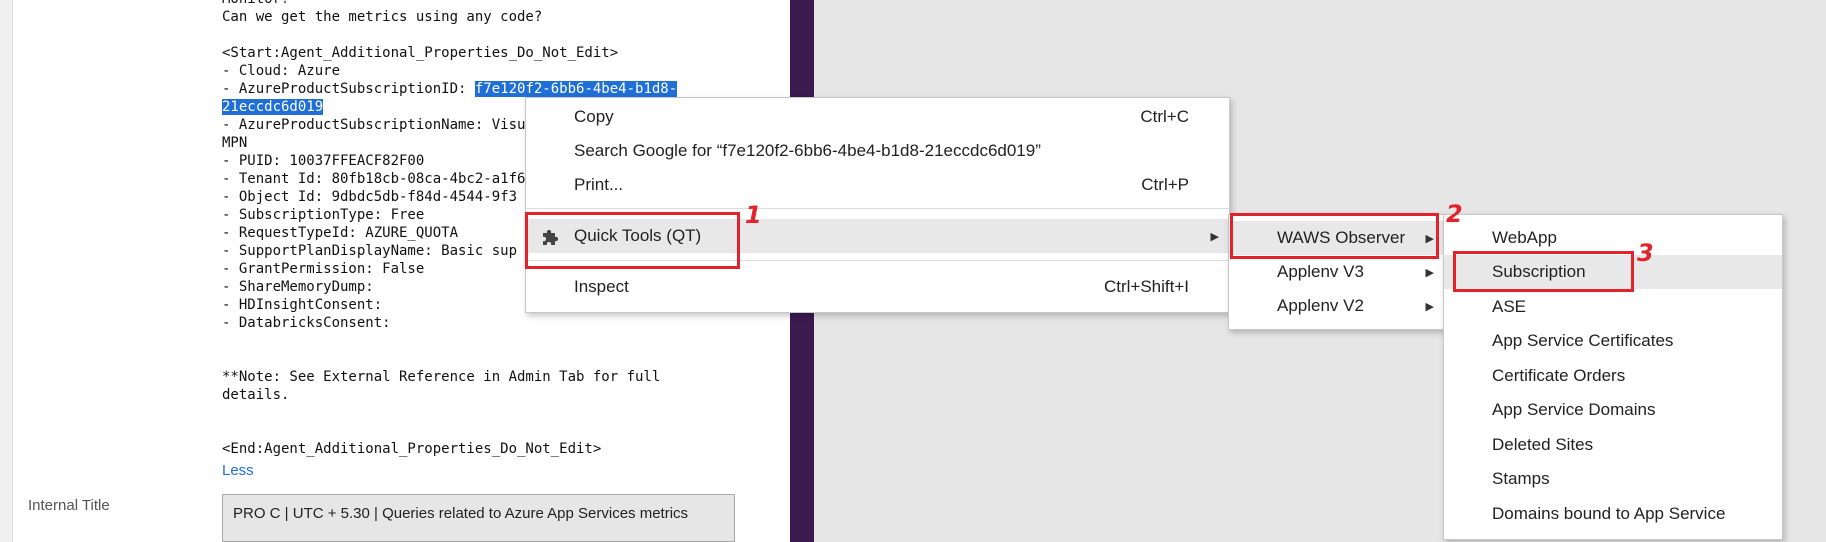  I want to click on waws-item-app-service-domains: App Service Domains, so click(1613, 410).